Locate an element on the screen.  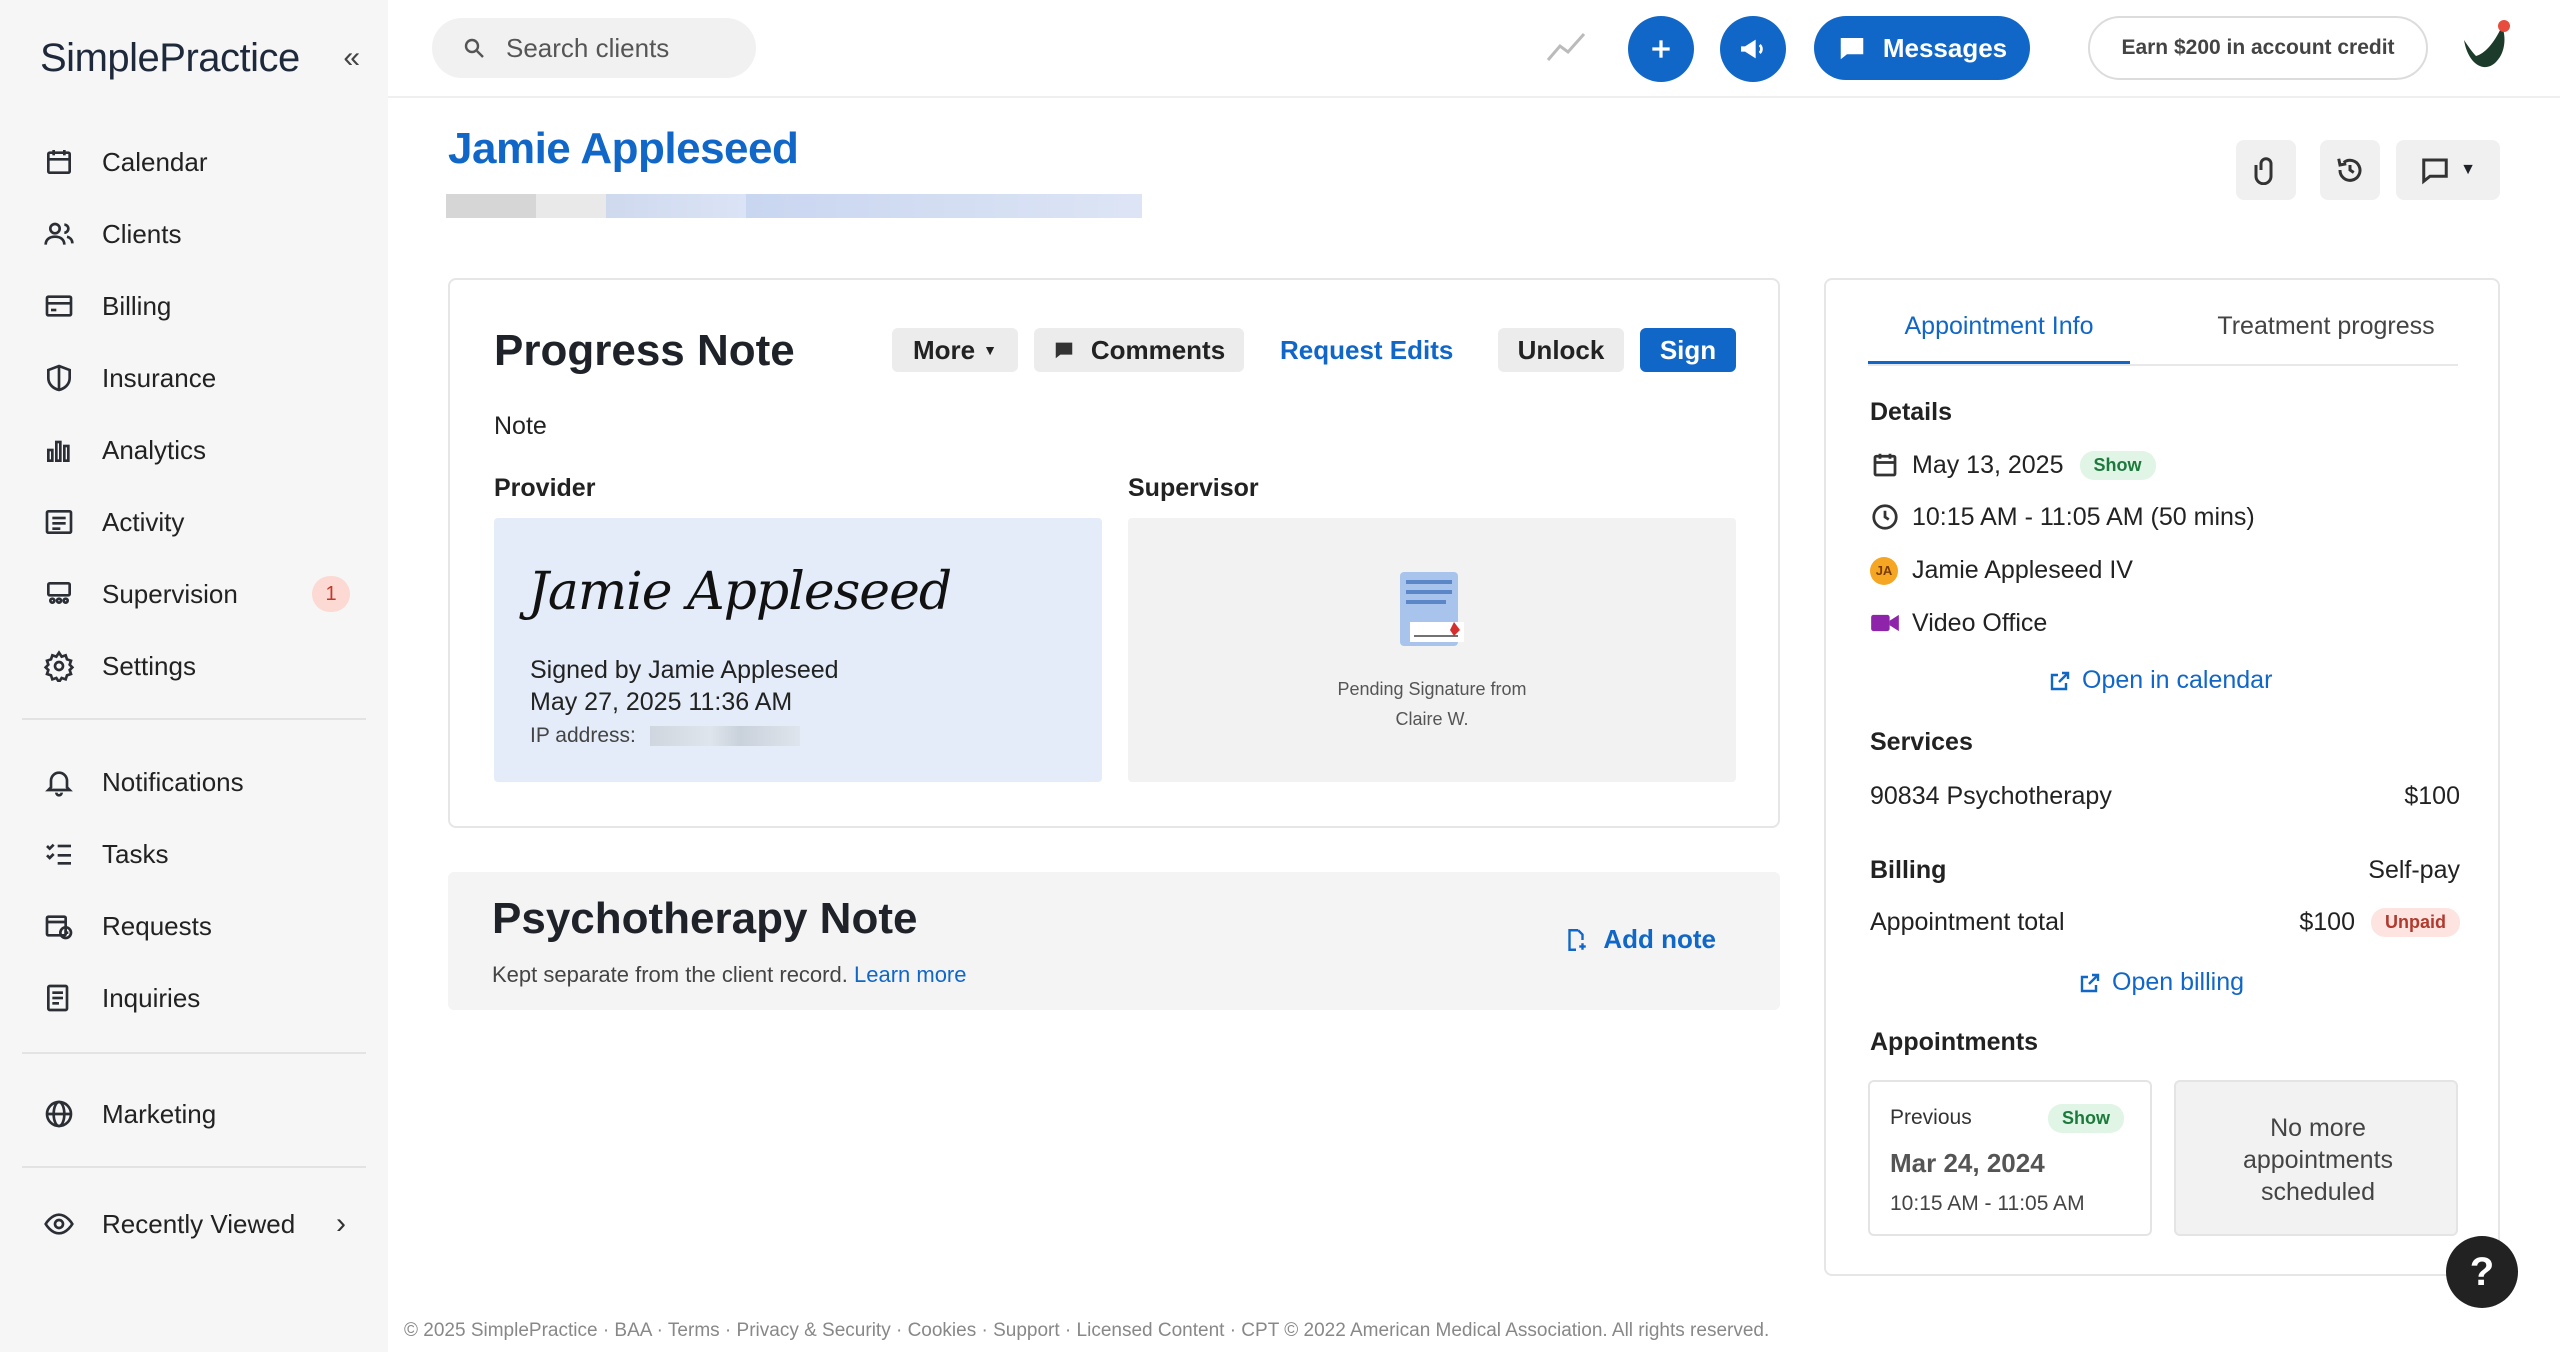
sidebar-item-billing: Billing is located at coordinates (194, 306).